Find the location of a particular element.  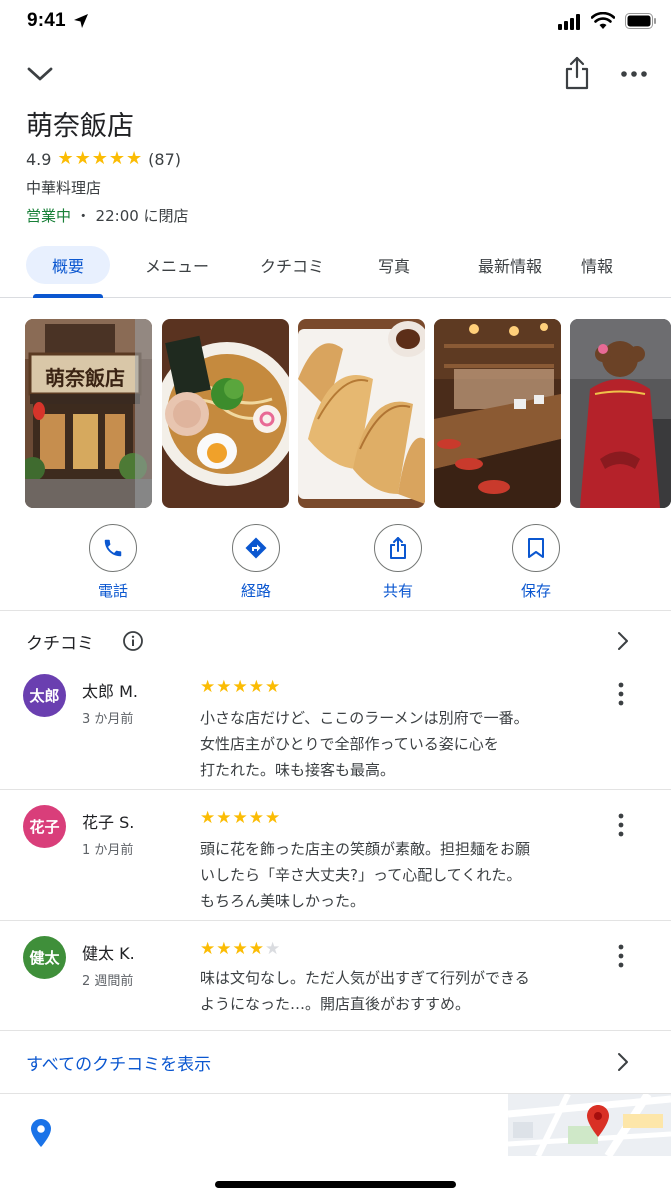

bookmark-icon is located at coordinates (536, 548).